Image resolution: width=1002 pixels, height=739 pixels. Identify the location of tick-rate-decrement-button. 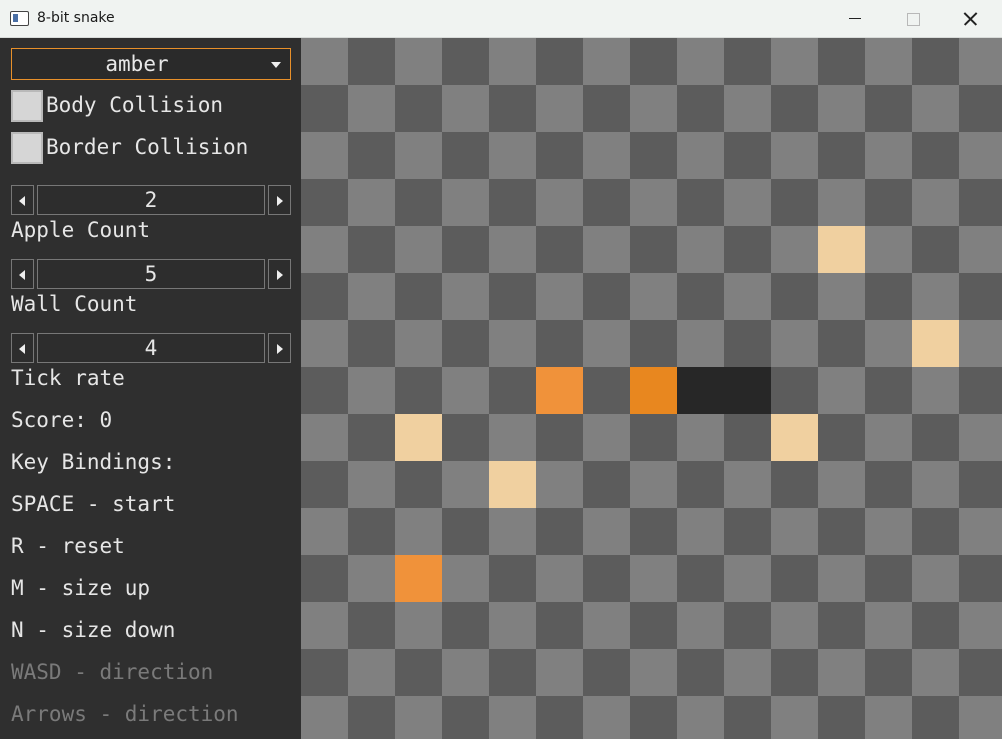
(22, 348).